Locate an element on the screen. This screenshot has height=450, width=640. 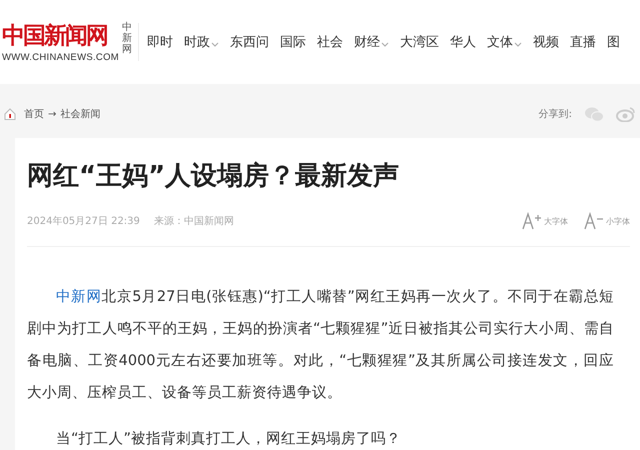
breadcrumb-link: 首页 is located at coordinates (34, 114).